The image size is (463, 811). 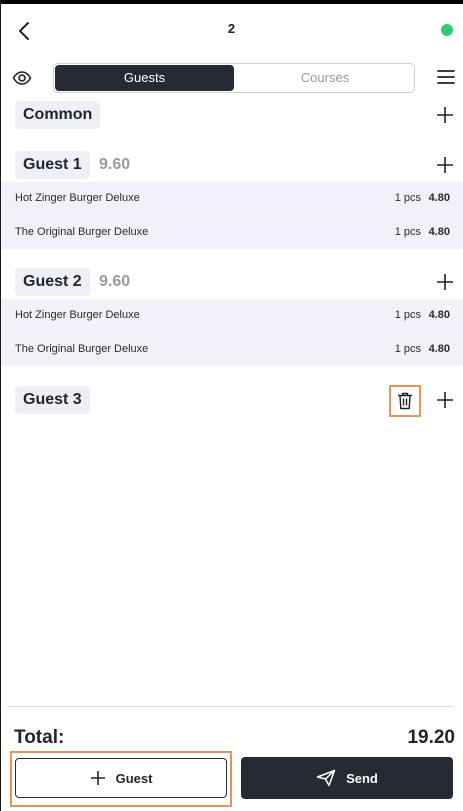 I want to click on add-guest-highlight: Guest, so click(x=121, y=779).